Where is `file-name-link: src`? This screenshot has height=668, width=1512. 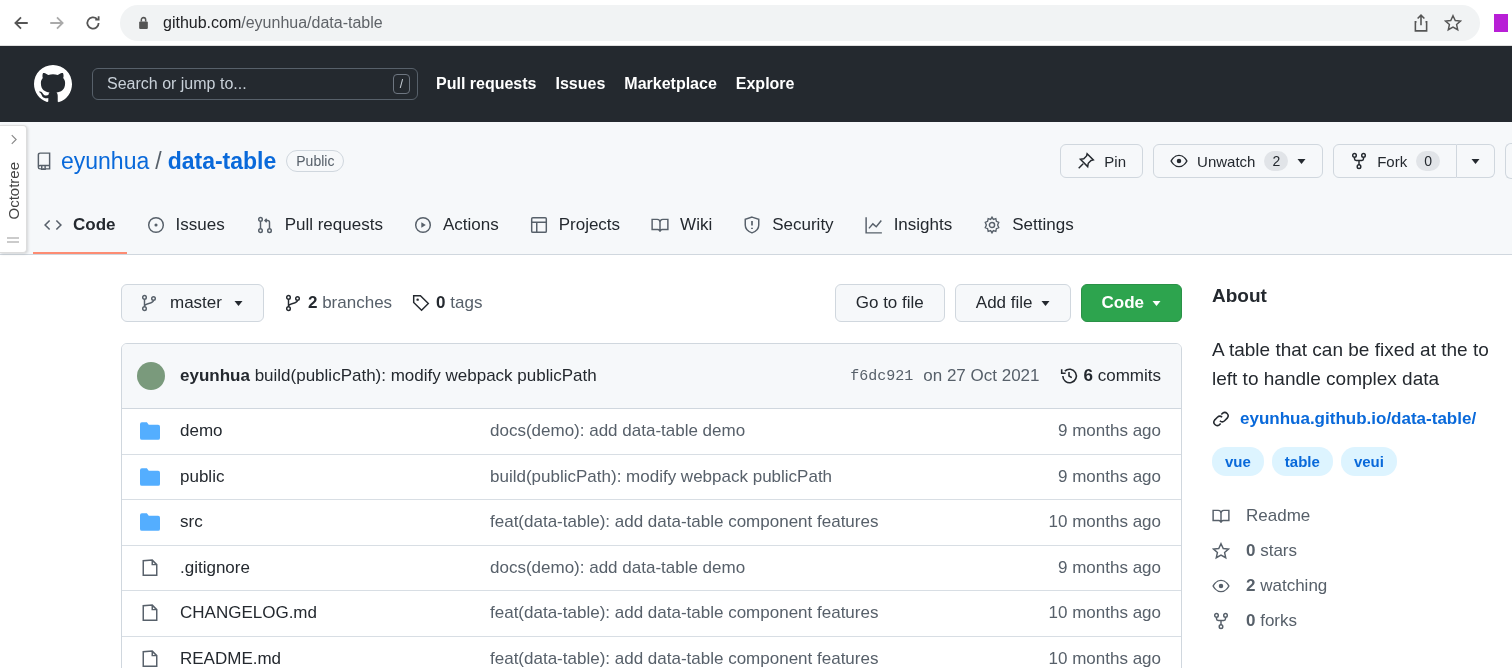 file-name-link: src is located at coordinates (335, 522).